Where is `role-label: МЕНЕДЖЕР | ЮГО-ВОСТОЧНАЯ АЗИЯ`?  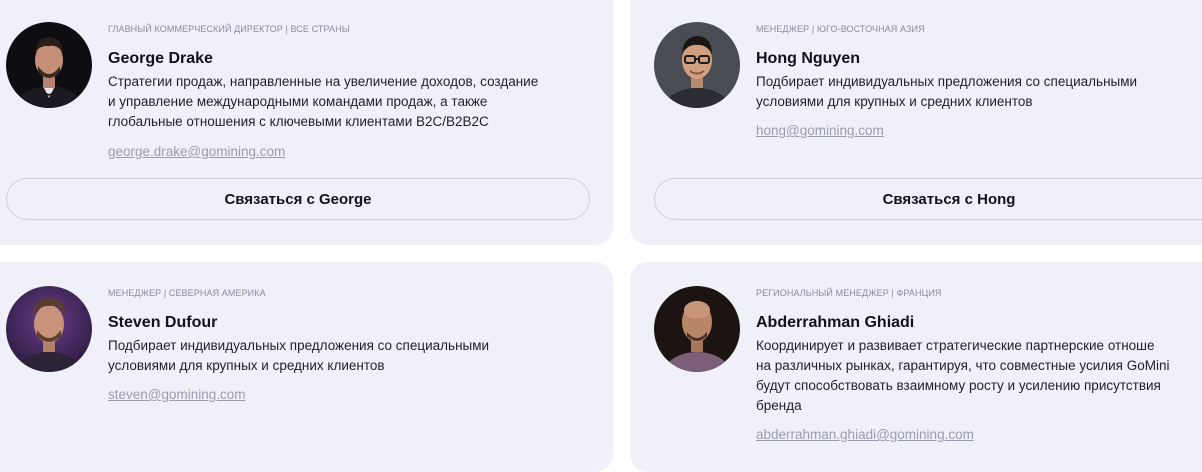
role-label: МЕНЕДЖЕР | ЮГО-ВОСТОЧНАЯ АЗИЯ is located at coordinates (840, 29).